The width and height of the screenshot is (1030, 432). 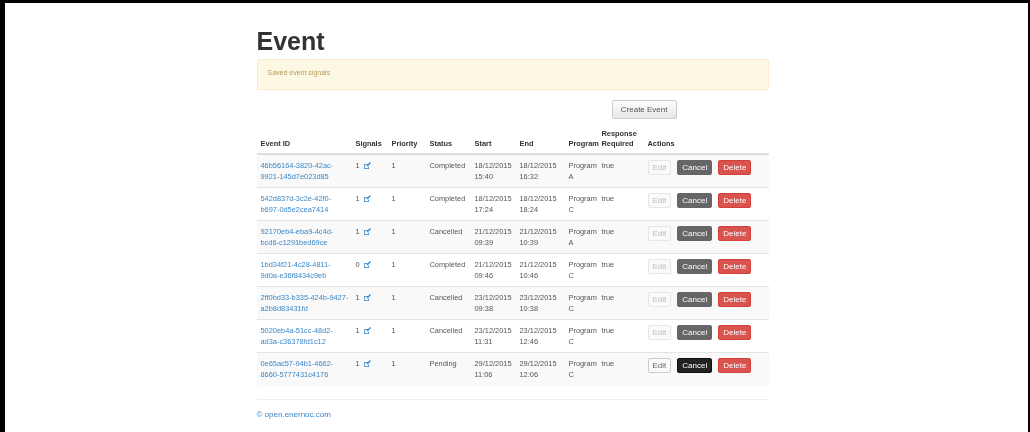 What do you see at coordinates (293, 414) in the screenshot?
I see `footer-link: © open.enernoc.com` at bounding box center [293, 414].